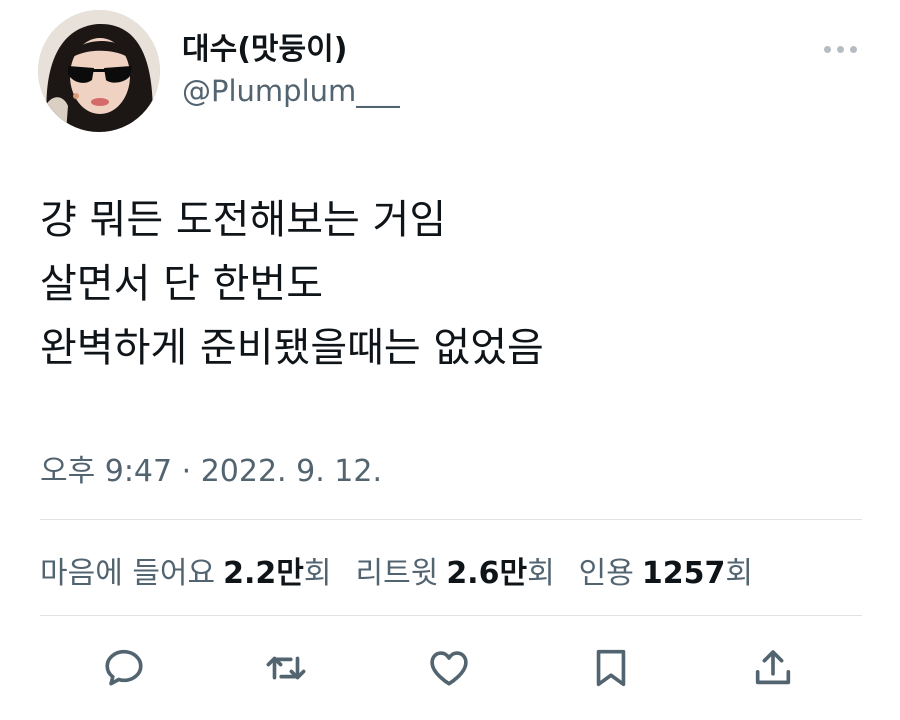 This screenshot has width=900, height=720. What do you see at coordinates (292, 348) in the screenshot?
I see `tweet-line: 완벽하게 준비됐을때는 없었음` at bounding box center [292, 348].